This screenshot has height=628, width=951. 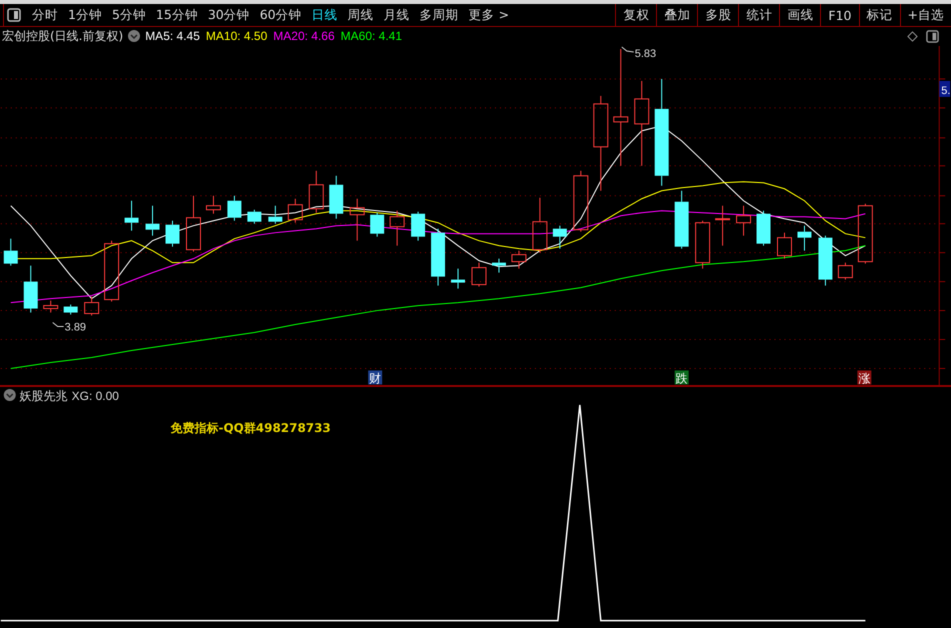 I want to click on chart-title: 宏创控股(日线.前复权), so click(x=62, y=36).